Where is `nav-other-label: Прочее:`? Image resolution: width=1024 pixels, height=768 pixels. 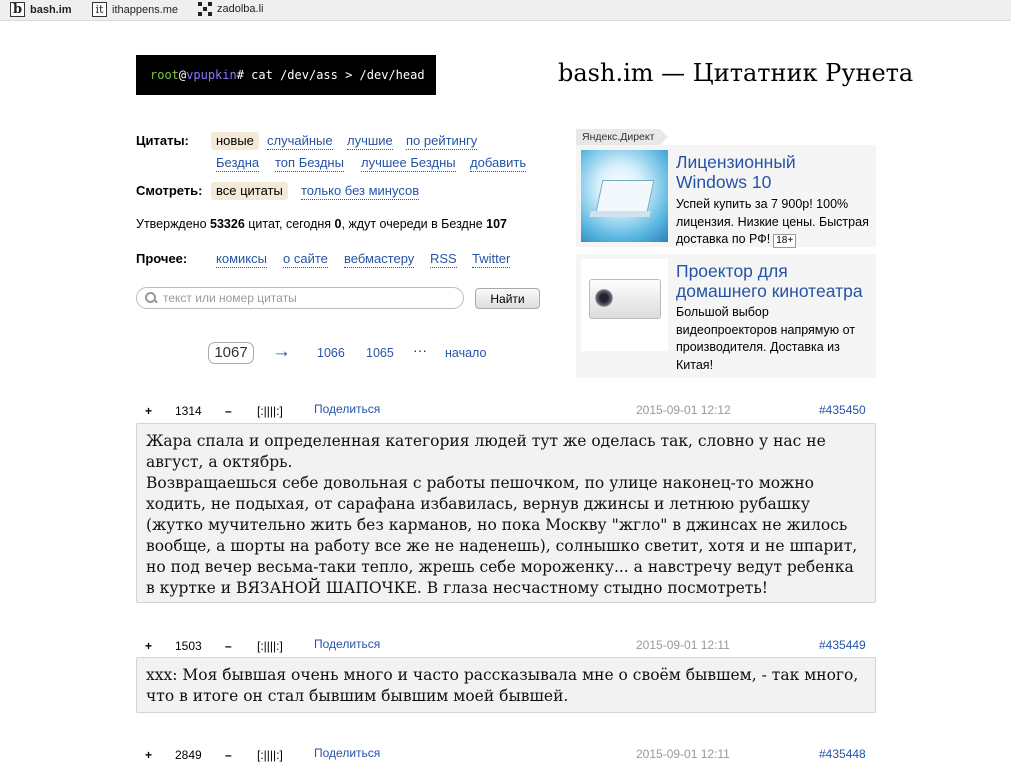
nav-other-label: Прочее: is located at coordinates (162, 258).